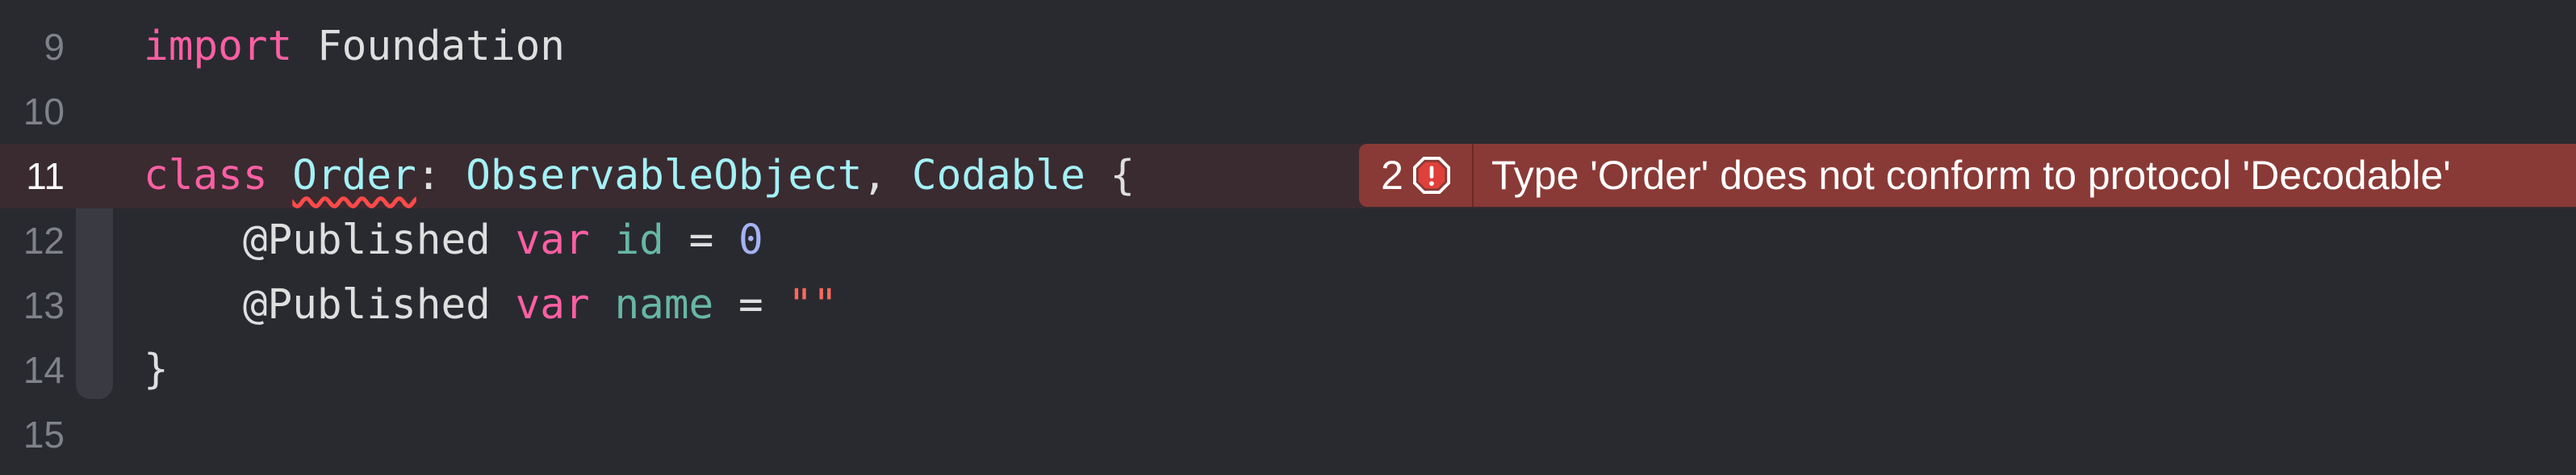 Image resolution: width=2576 pixels, height=475 pixels. Describe the element at coordinates (354, 176) in the screenshot. I see `code-token: Order` at that location.